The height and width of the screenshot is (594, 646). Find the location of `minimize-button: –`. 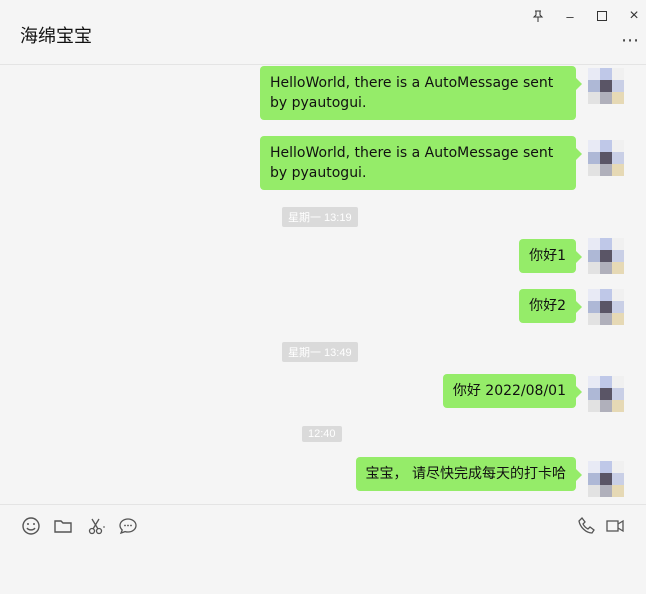

minimize-button: – is located at coordinates (570, 16).